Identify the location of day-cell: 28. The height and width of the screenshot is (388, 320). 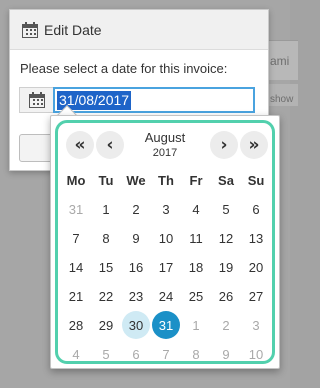
(76, 325).